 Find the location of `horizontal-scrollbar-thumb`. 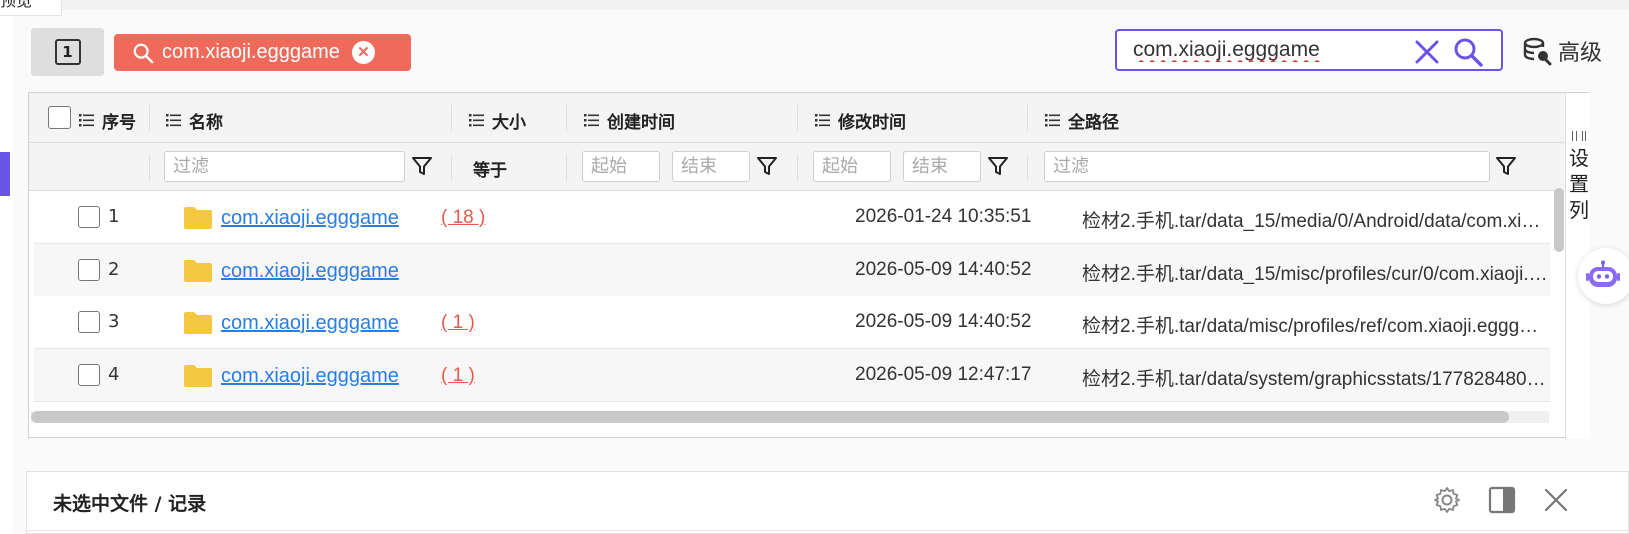

horizontal-scrollbar-thumb is located at coordinates (770, 417).